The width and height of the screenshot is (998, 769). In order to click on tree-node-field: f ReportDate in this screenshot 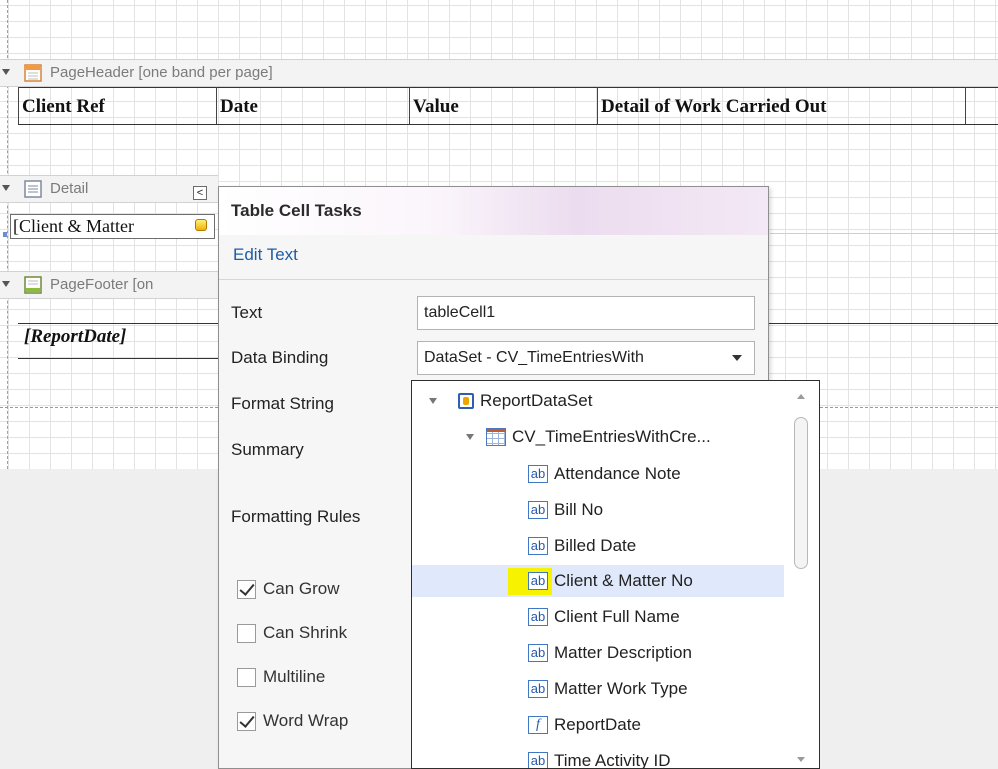, I will do `click(598, 725)`.